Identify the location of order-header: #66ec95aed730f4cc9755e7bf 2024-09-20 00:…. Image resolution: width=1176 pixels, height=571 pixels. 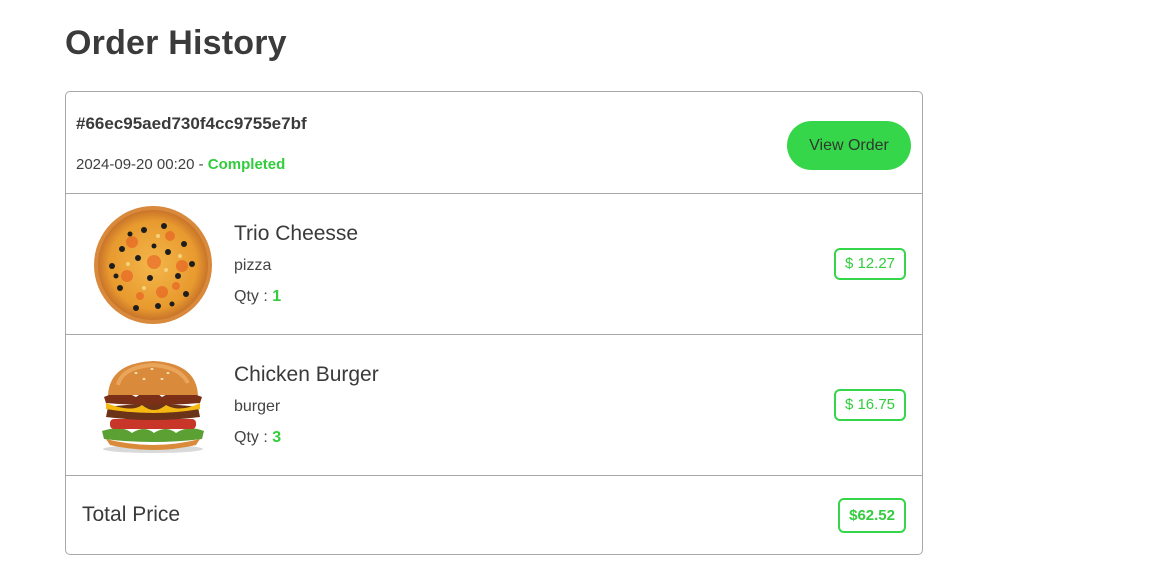
(494, 143).